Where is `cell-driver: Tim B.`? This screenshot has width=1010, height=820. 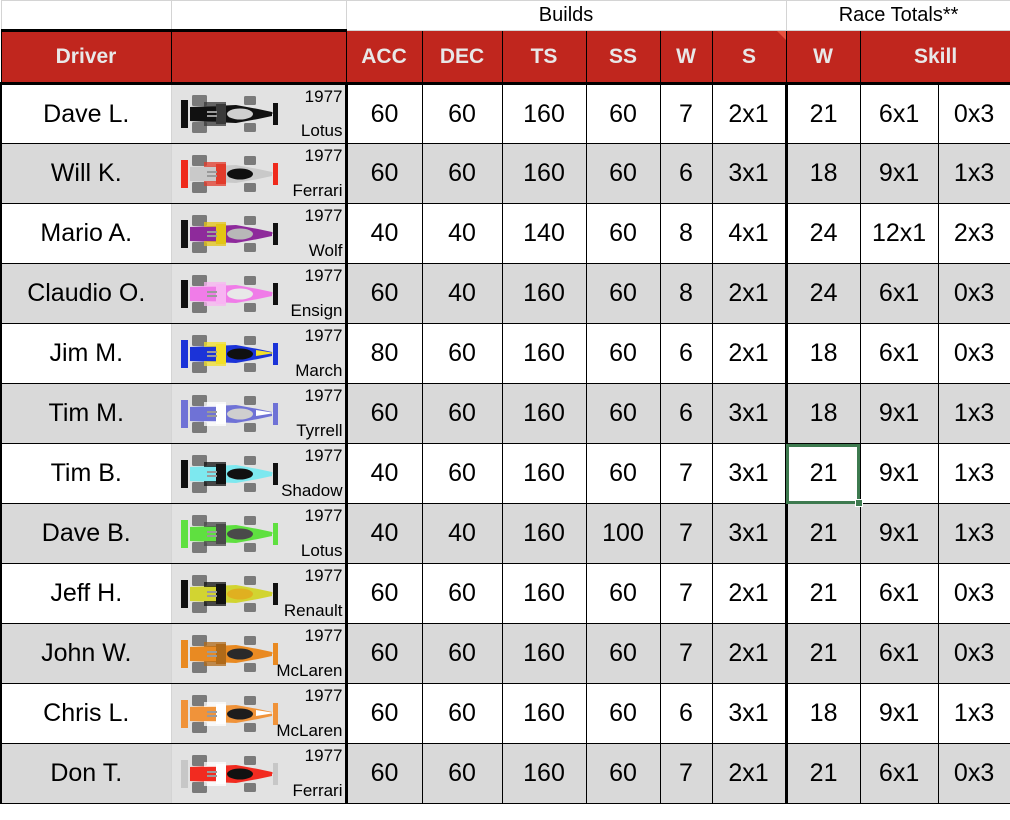 cell-driver: Tim B. is located at coordinates (86, 473).